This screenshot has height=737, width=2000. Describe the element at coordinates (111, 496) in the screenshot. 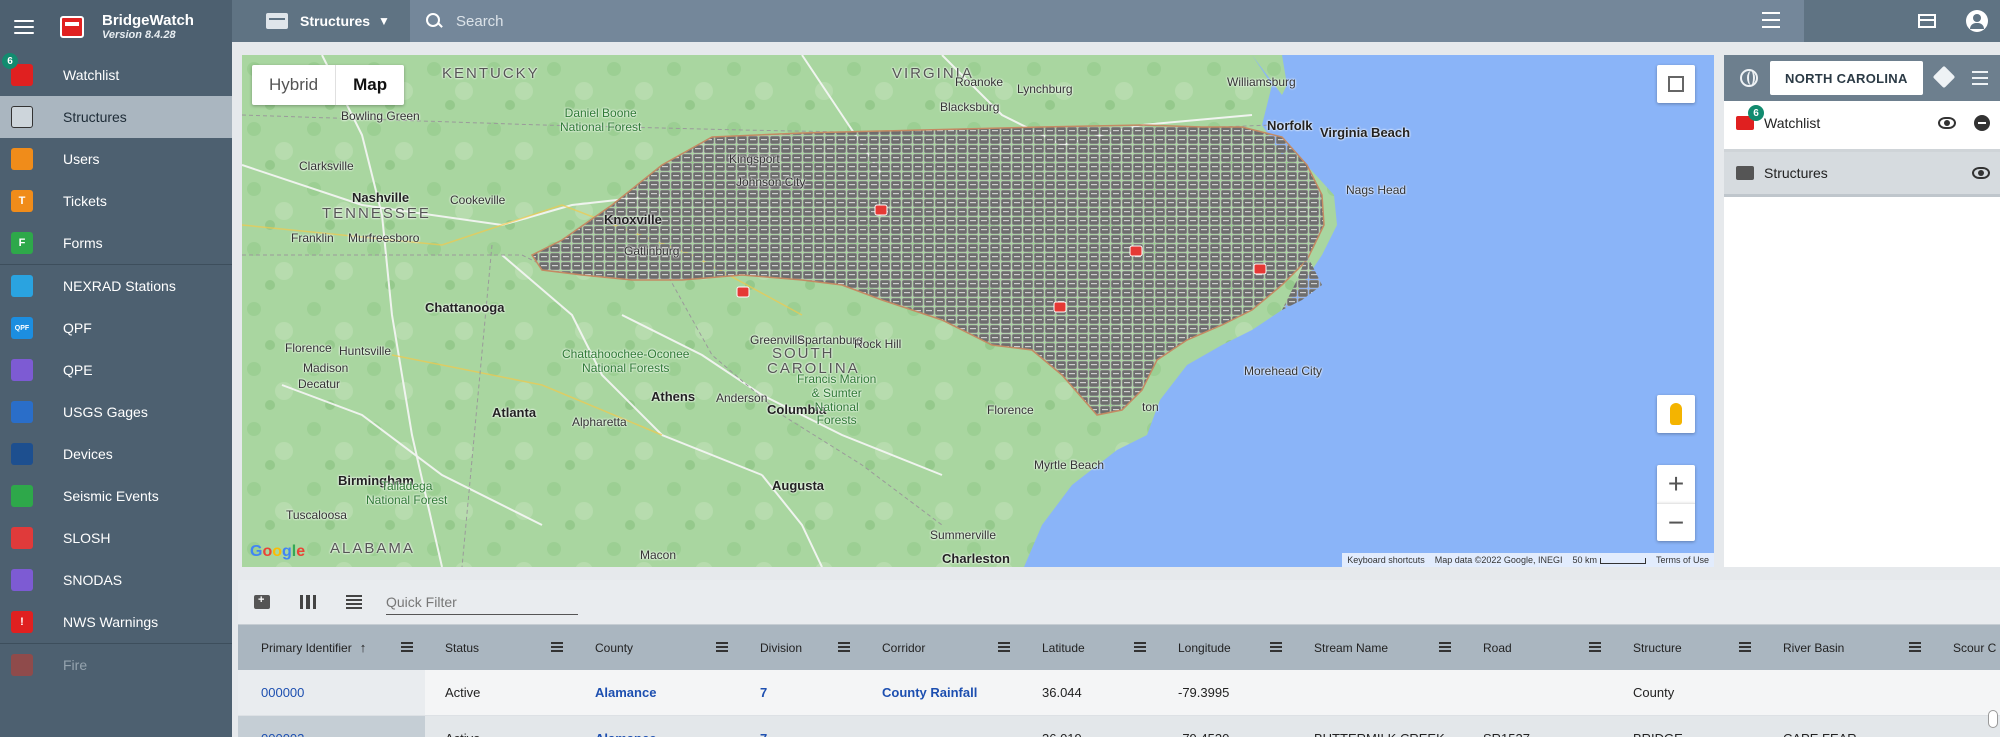

I see `sidebar-item-label: Seismic Events` at that location.